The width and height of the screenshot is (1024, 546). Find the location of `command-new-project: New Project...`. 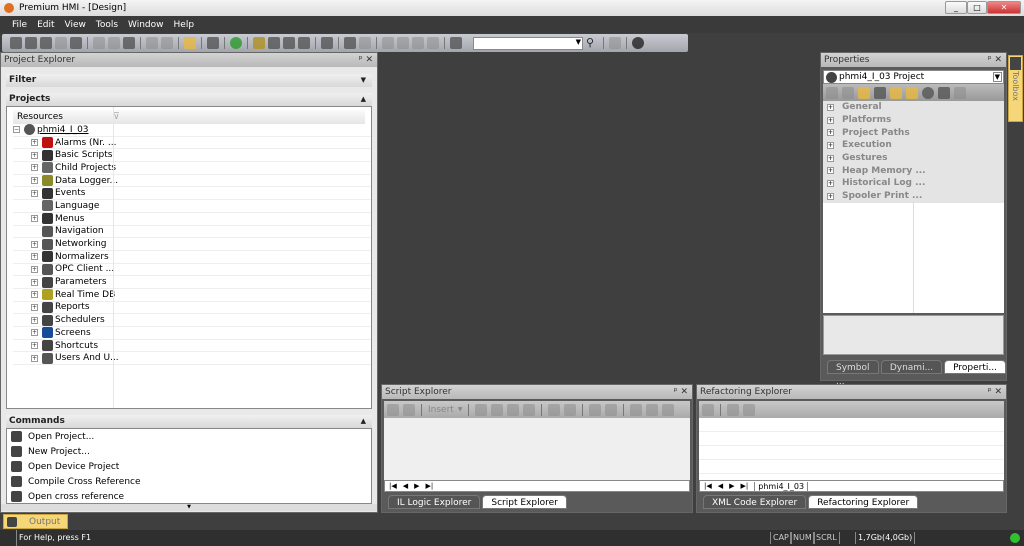

command-new-project: New Project... is located at coordinates (189, 451).